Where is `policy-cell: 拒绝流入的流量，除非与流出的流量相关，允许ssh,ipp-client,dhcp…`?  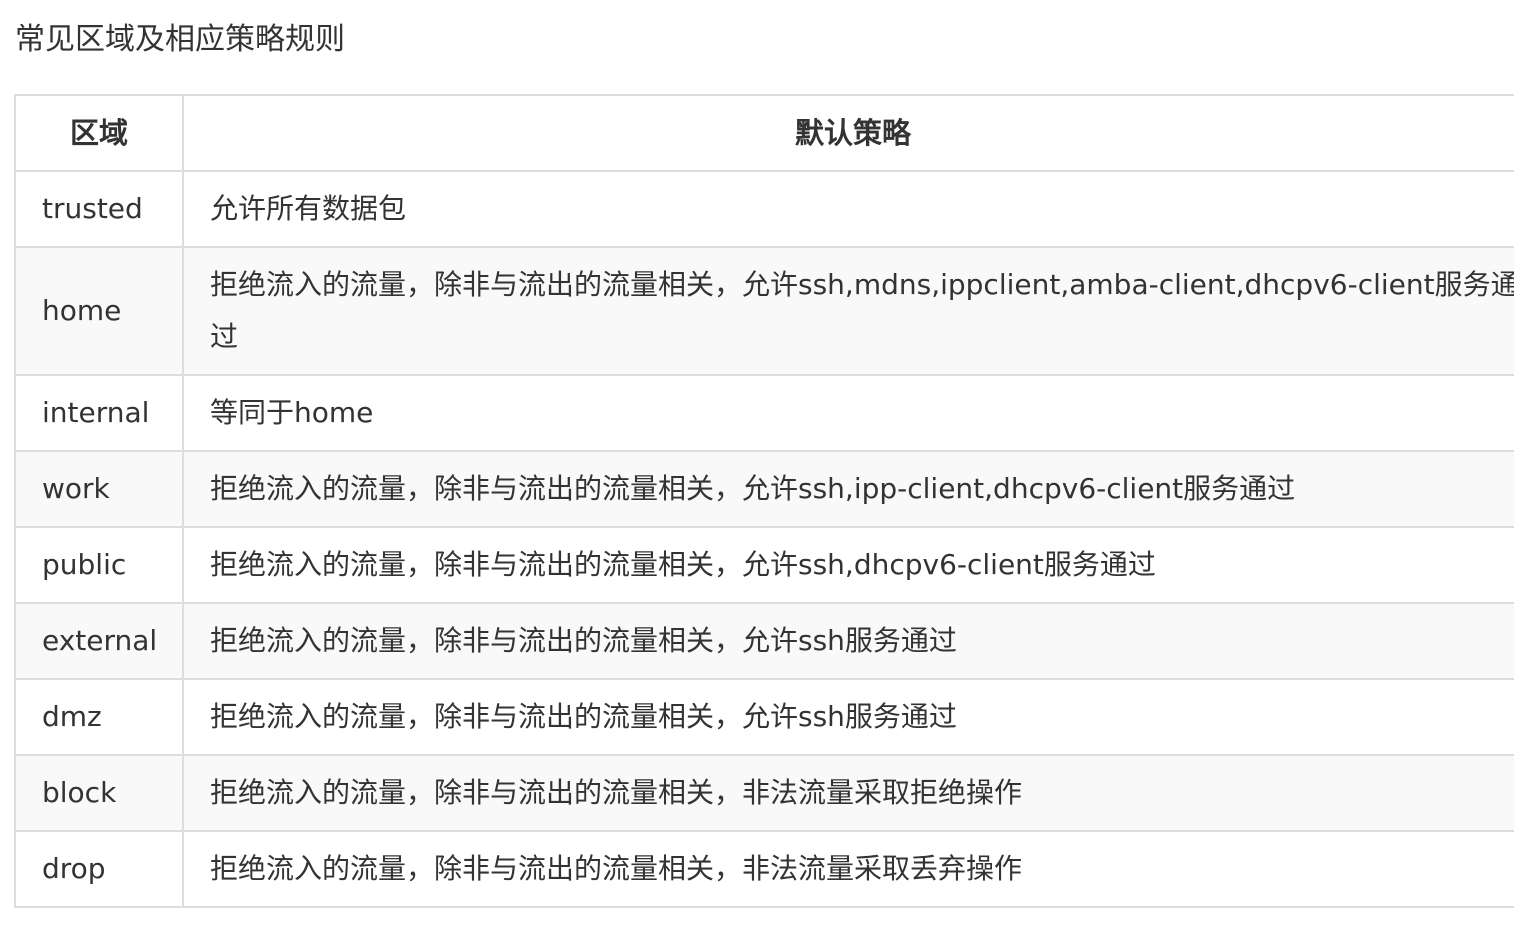 policy-cell: 拒绝流入的流量，除非与流出的流量相关，允许ssh,ipp-client,dhcp… is located at coordinates (848, 489).